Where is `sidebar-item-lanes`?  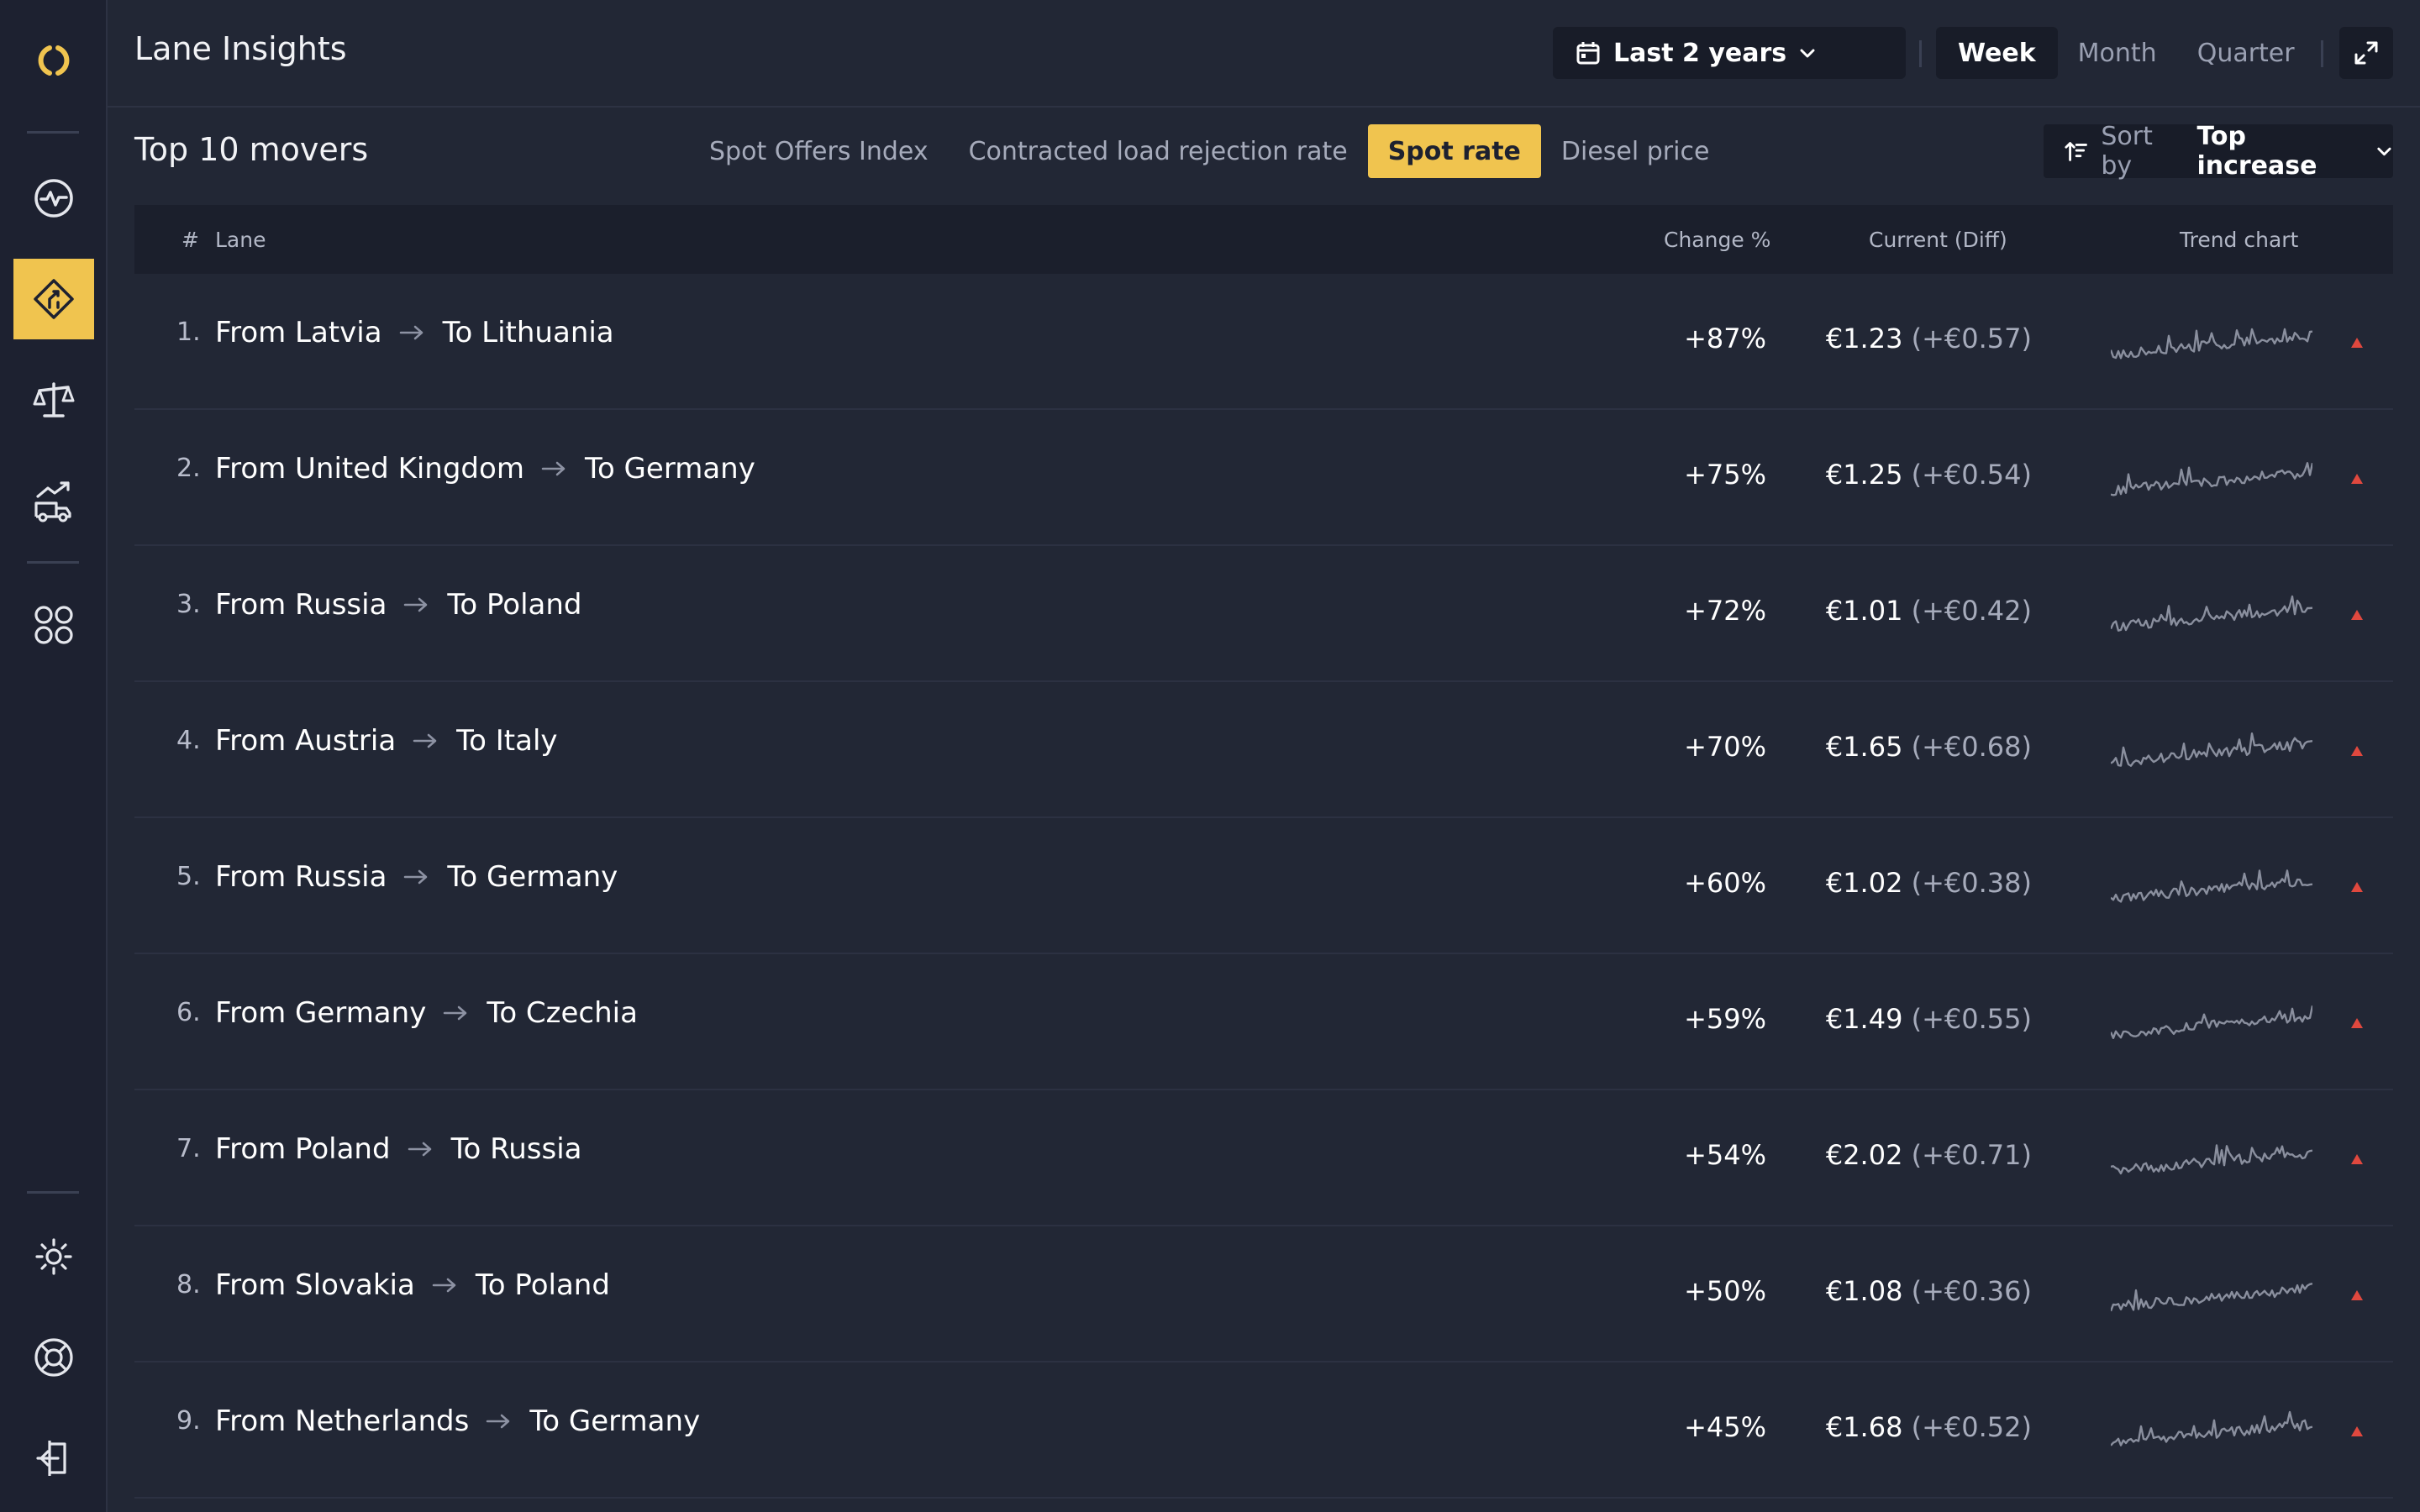
sidebar-item-lanes is located at coordinates (53, 299).